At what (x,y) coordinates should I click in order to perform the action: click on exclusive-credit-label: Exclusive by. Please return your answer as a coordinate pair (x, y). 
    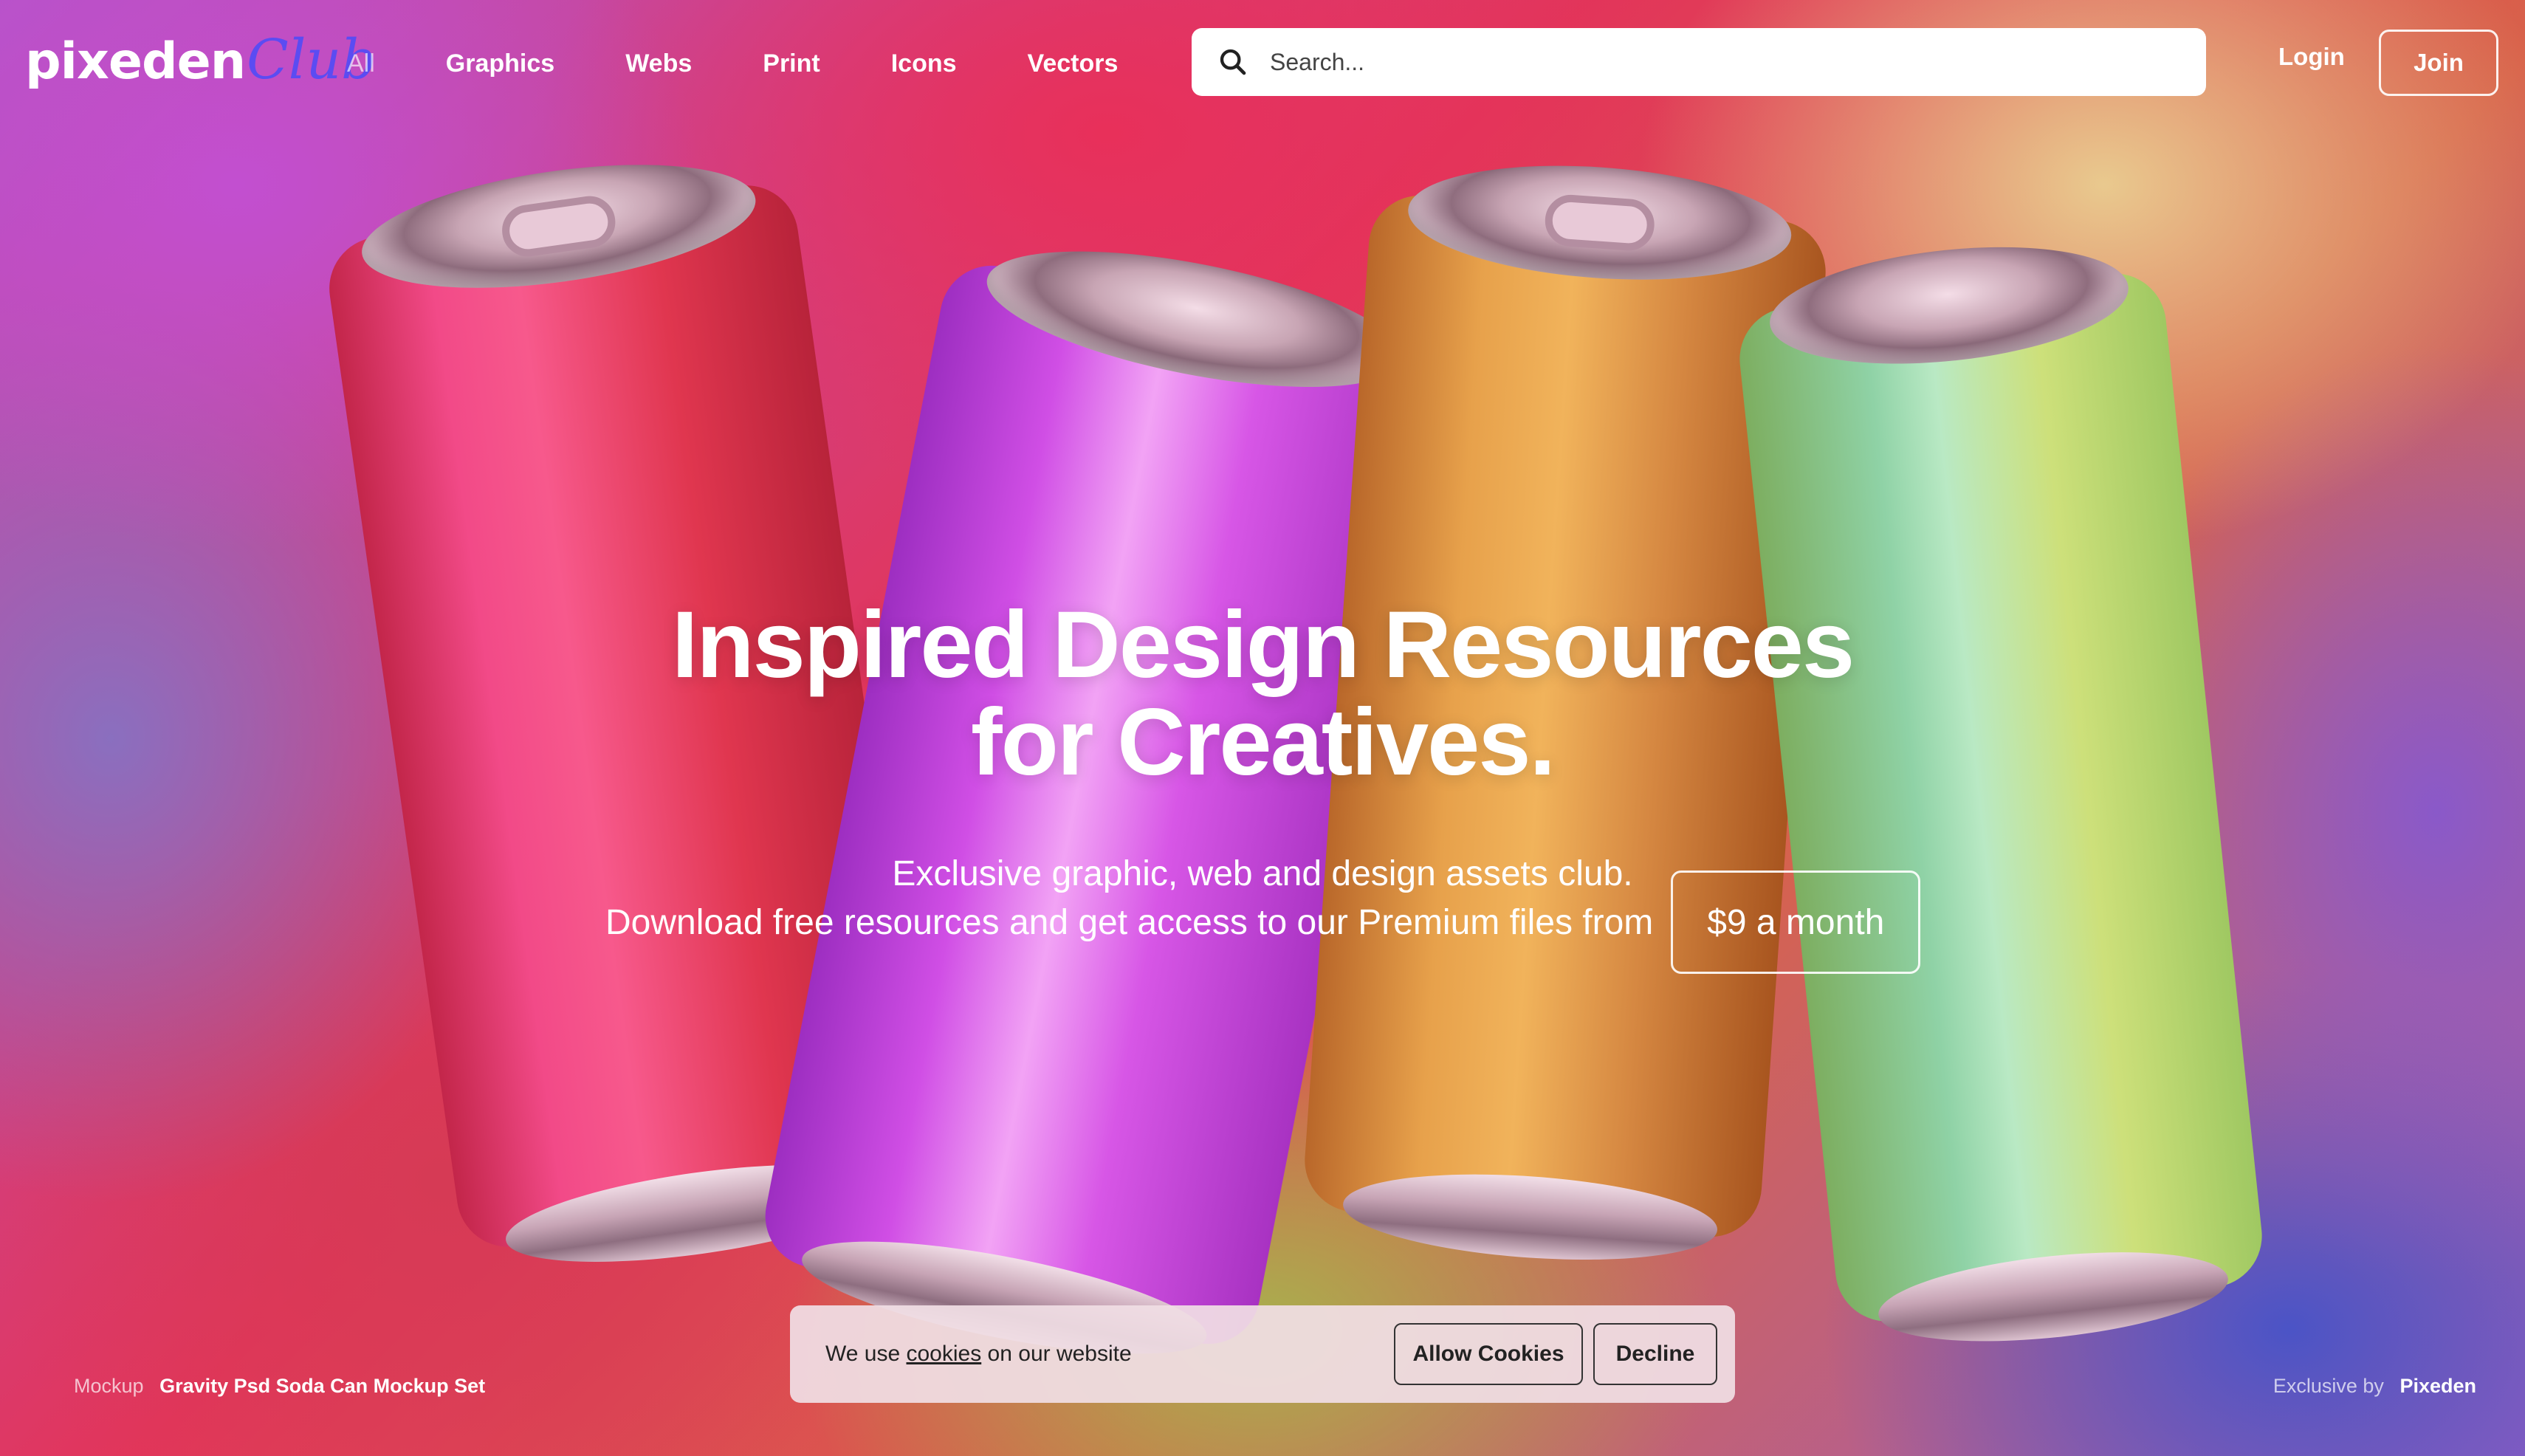
    Looking at the image, I should click on (2328, 1386).